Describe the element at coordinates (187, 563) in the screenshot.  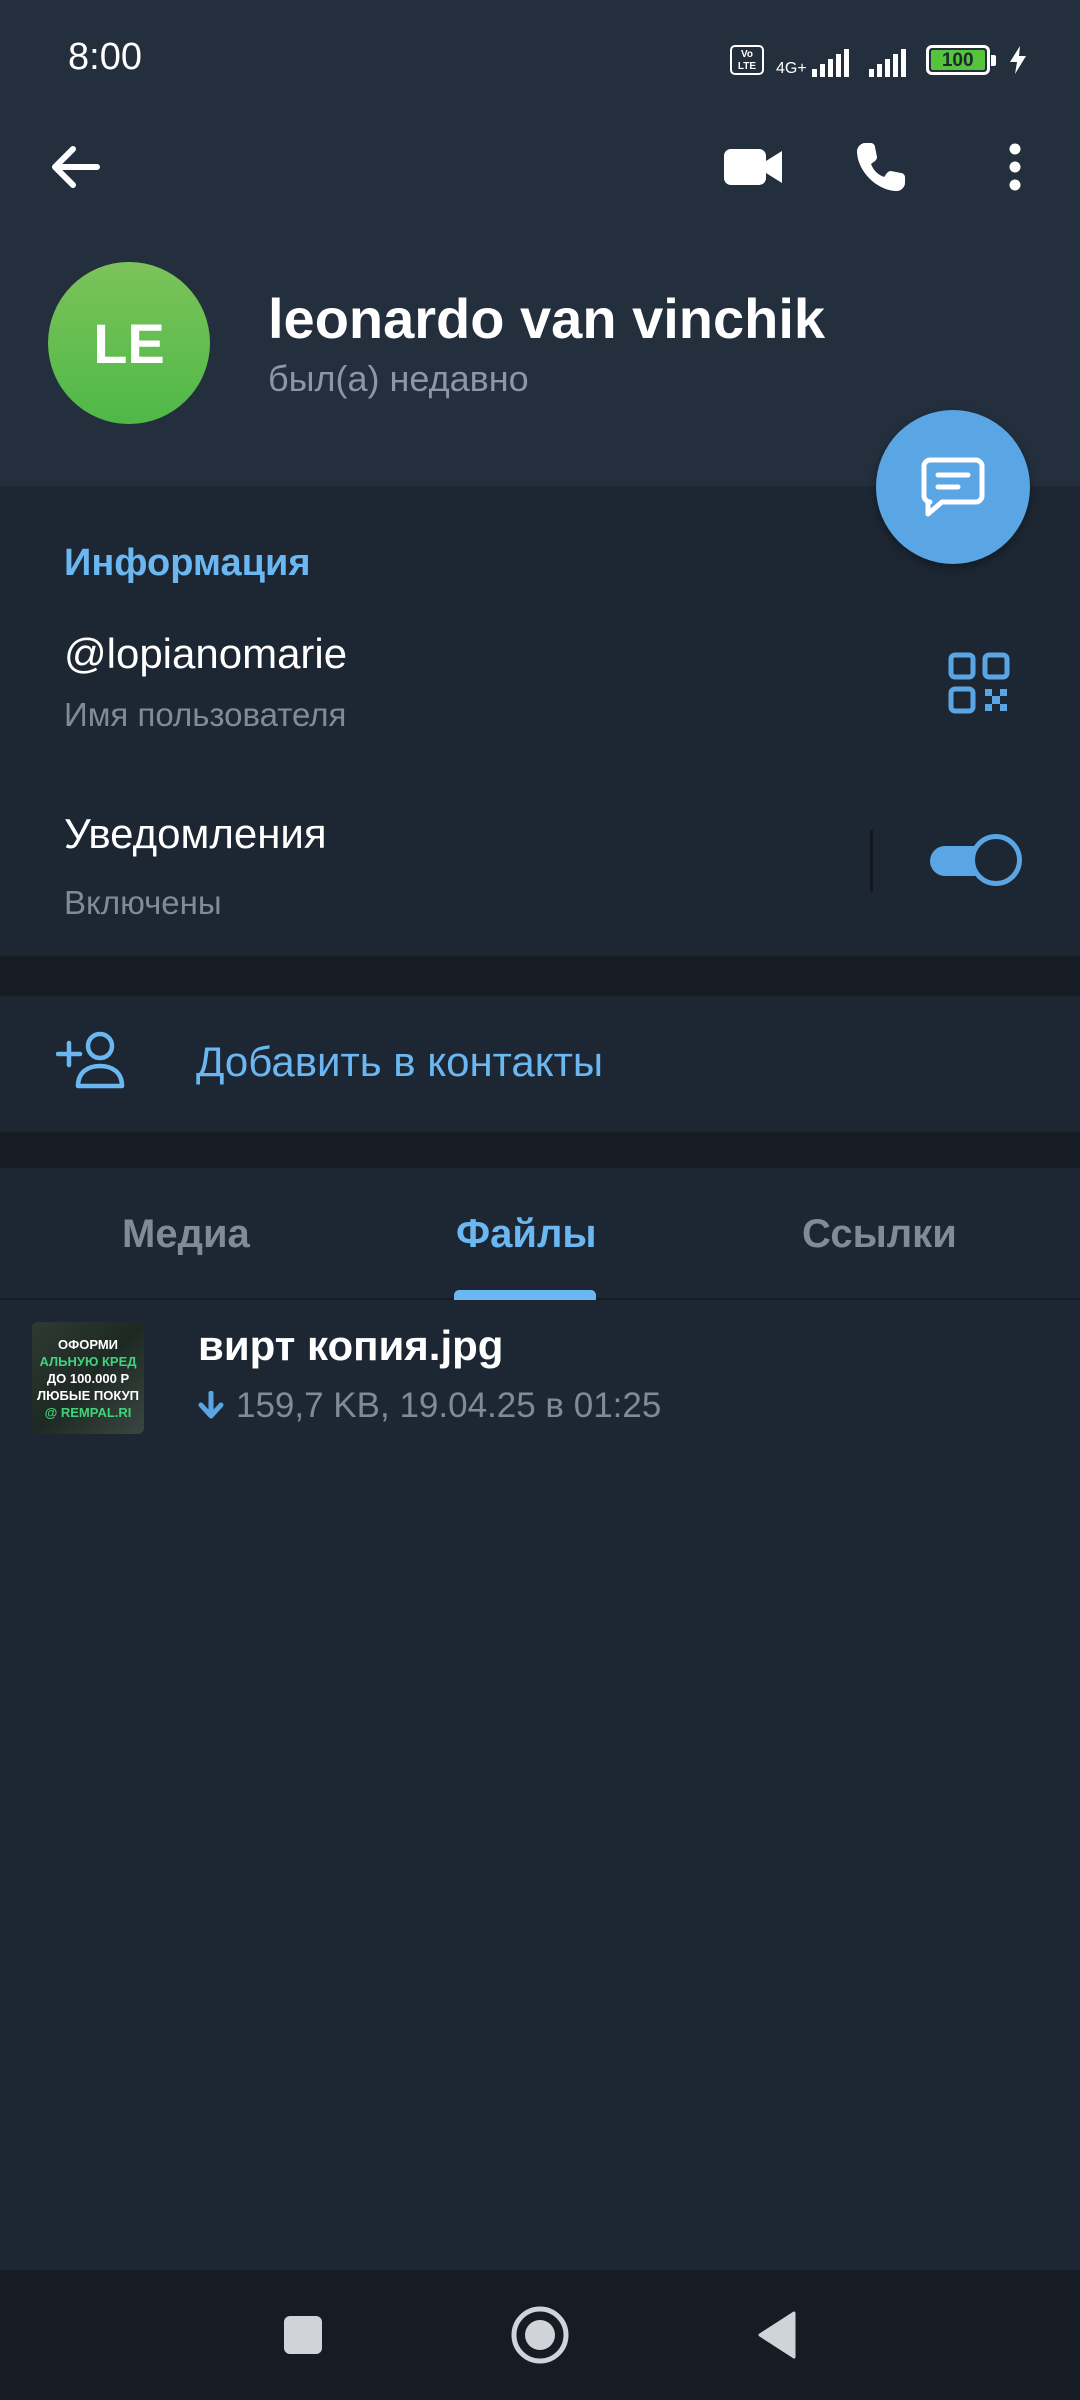
I see `info-section-title: Информация` at that location.